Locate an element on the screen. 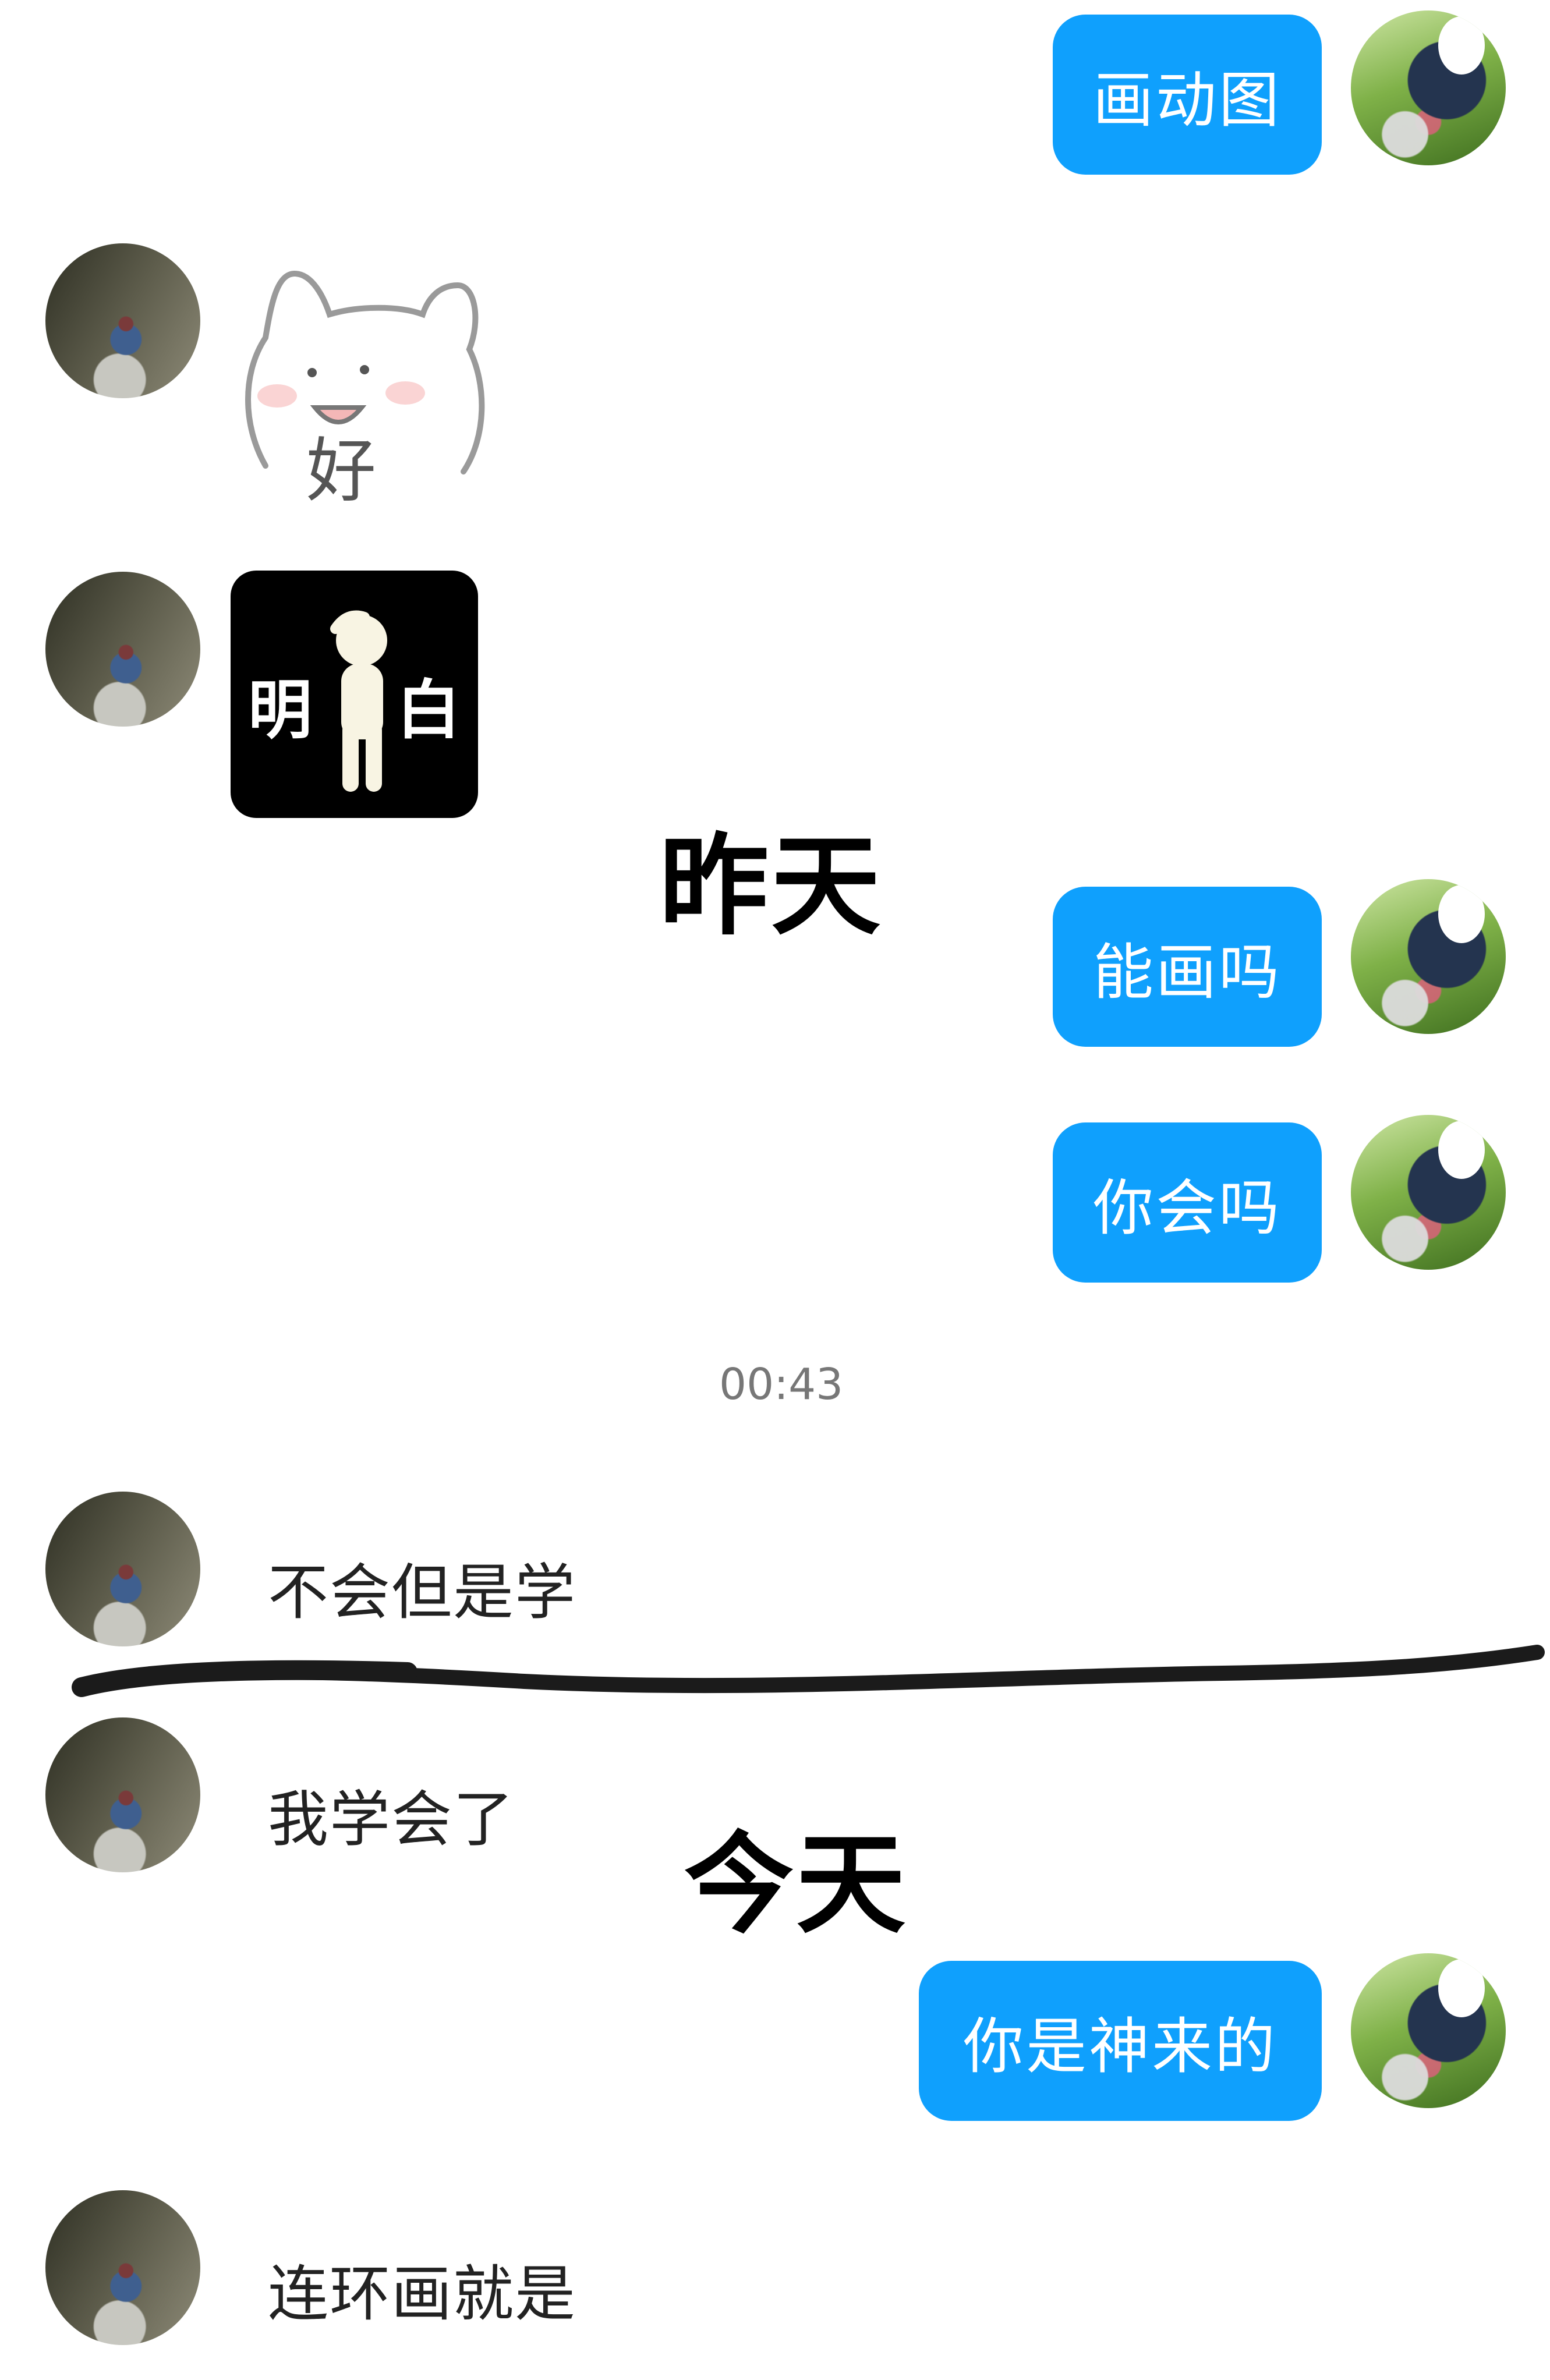 This screenshot has height=2380, width=1550. message-bubble-out: 你会吗 is located at coordinates (1187, 1202).